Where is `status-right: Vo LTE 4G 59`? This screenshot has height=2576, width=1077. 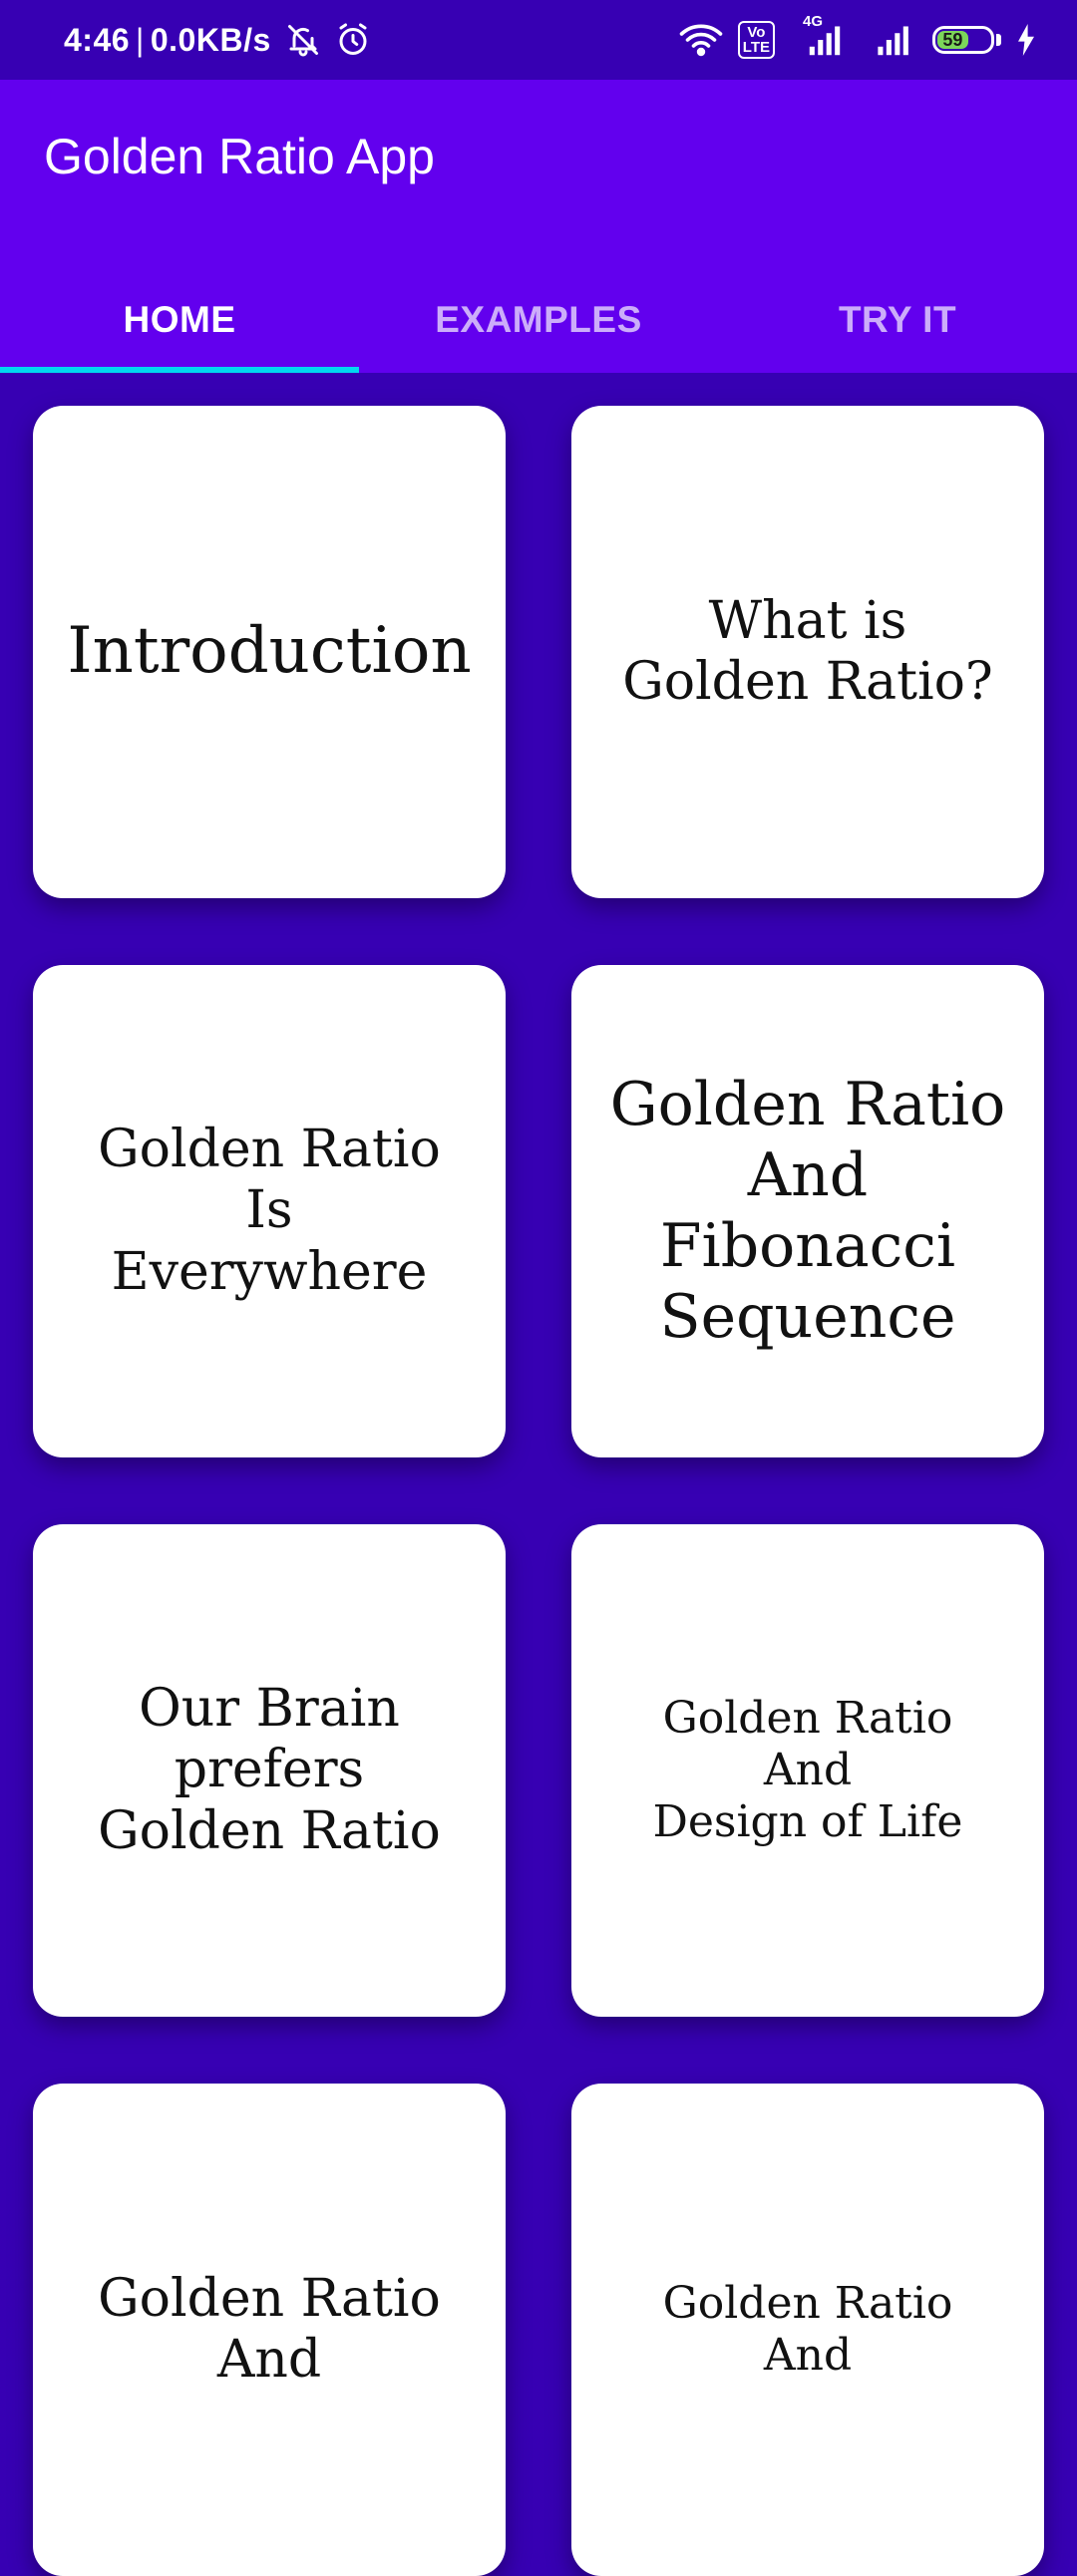
status-right: Vo LTE 4G 59 is located at coordinates (850, 36).